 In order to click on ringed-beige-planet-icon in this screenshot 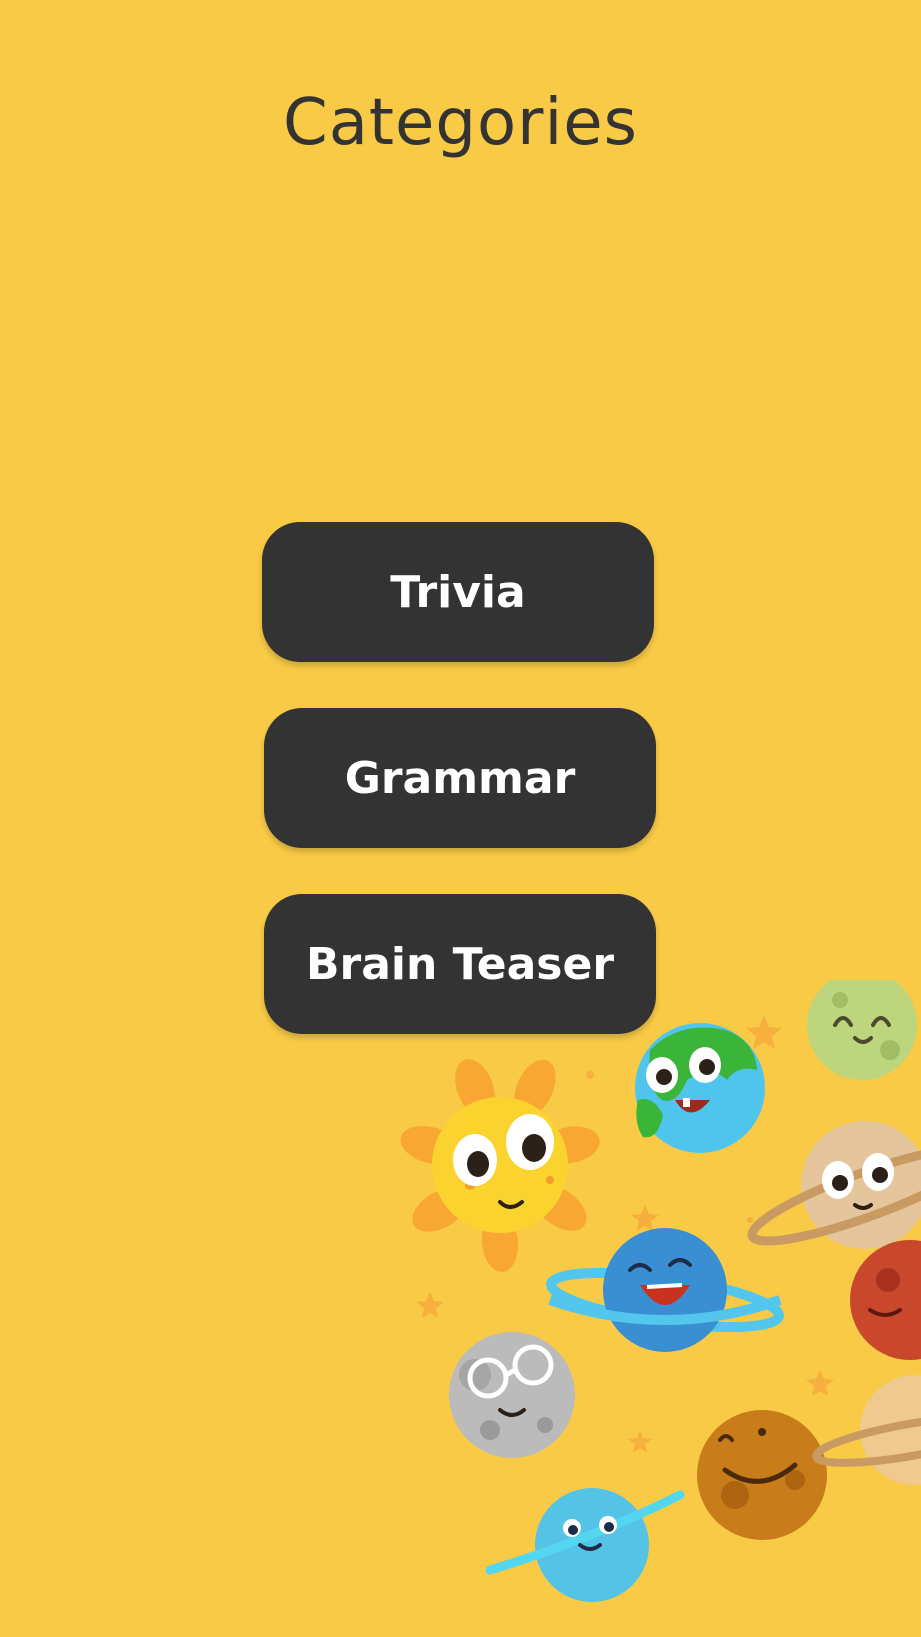, I will do `click(834, 1185)`.